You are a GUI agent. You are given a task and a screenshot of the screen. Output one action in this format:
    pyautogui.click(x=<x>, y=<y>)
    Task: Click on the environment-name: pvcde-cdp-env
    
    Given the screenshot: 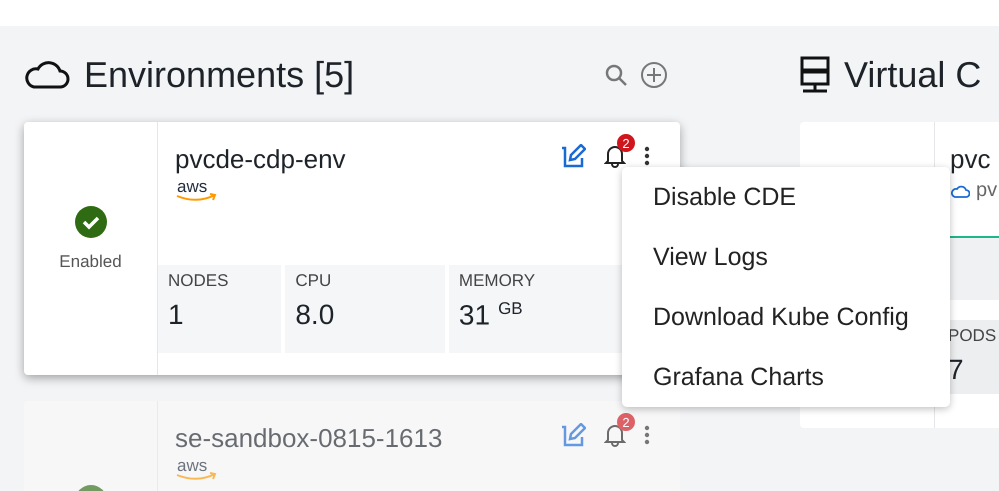 What is the action you would take?
    pyautogui.click(x=260, y=159)
    